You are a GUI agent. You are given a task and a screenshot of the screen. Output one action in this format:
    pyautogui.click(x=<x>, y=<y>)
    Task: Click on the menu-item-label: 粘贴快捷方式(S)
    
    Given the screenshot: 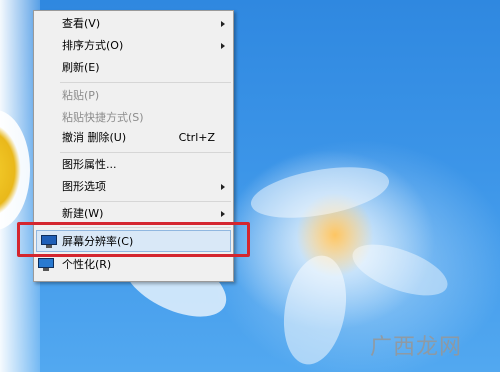 What is the action you would take?
    pyautogui.click(x=103, y=117)
    